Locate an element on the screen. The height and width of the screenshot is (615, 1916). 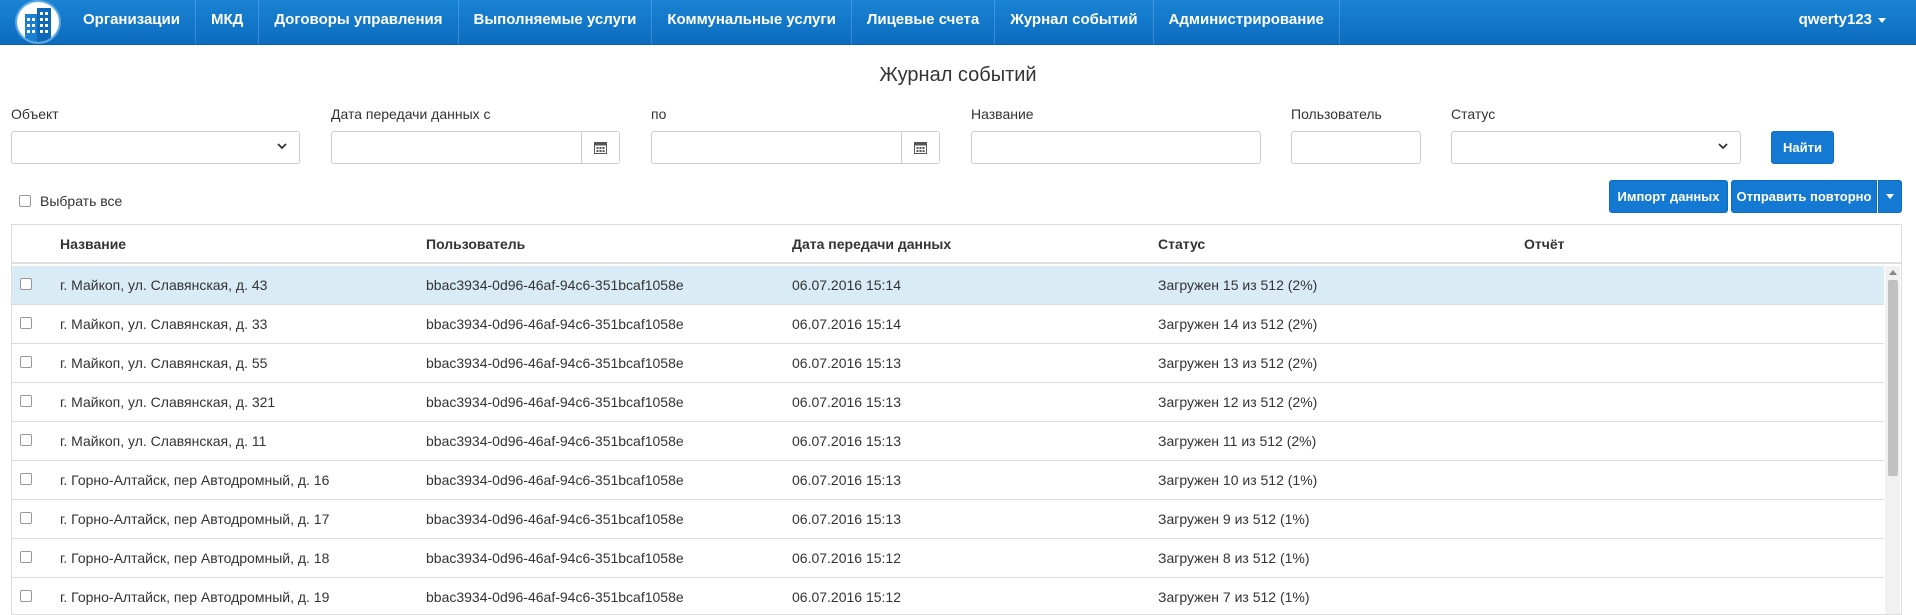
cell-name: г. Горно-Алтайск, пер Автодромный, д. 16 is located at coordinates (195, 480).